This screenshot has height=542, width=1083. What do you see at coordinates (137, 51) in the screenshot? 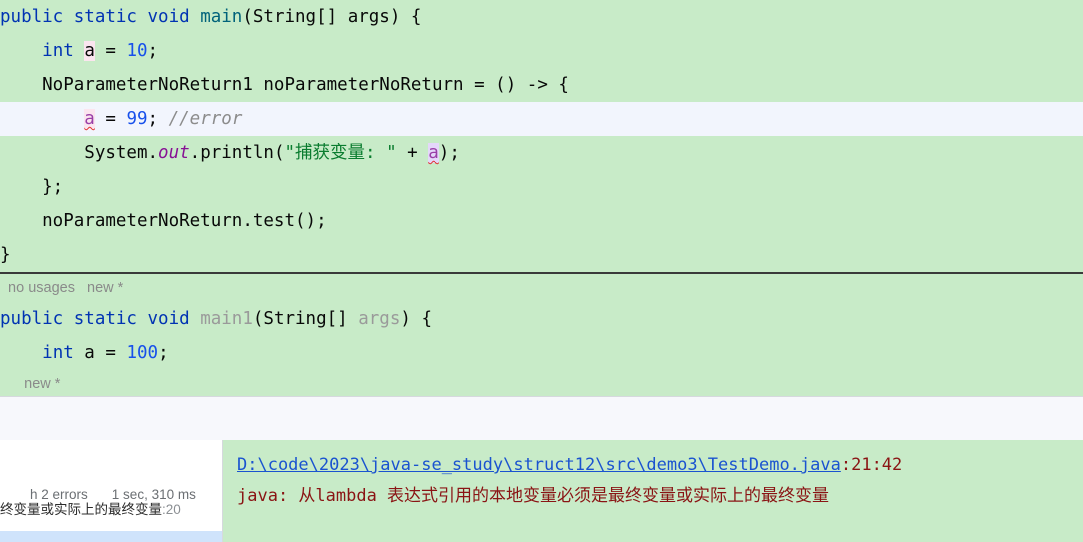
I see `code-token: 10` at bounding box center [137, 51].